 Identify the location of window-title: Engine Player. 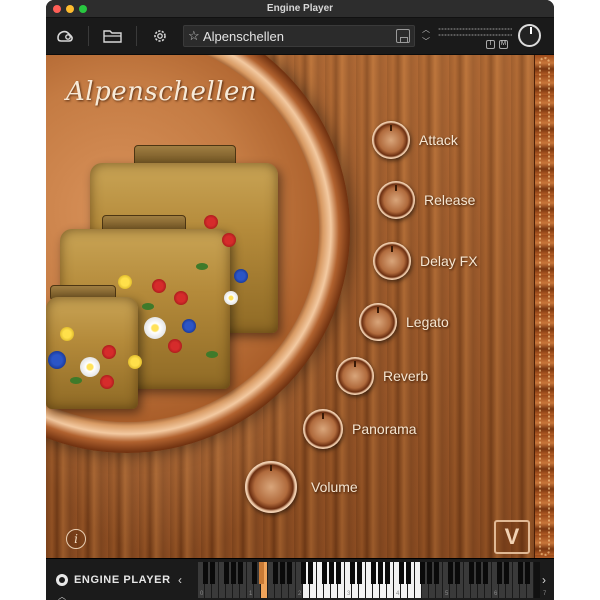
(300, 8).